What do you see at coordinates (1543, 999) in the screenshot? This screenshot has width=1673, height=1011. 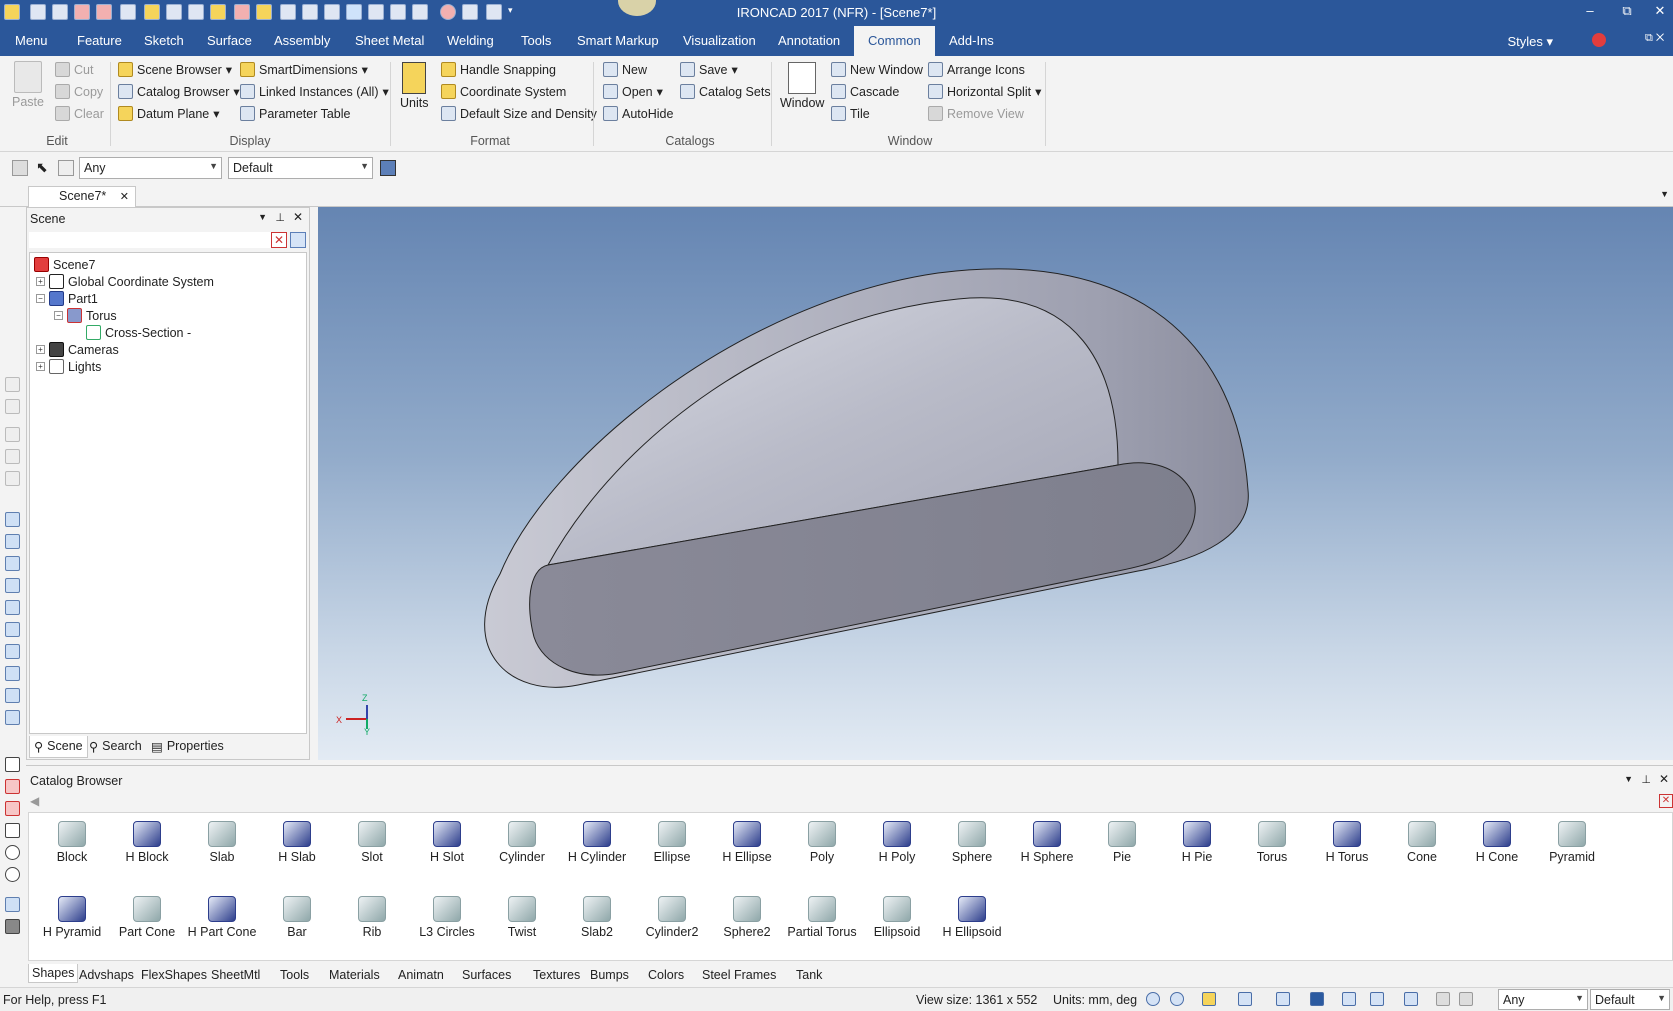 I see `status-filter-dropdown: Any ▼` at bounding box center [1543, 999].